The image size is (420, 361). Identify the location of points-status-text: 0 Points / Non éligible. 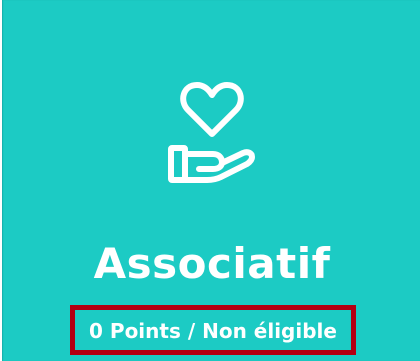
(213, 331).